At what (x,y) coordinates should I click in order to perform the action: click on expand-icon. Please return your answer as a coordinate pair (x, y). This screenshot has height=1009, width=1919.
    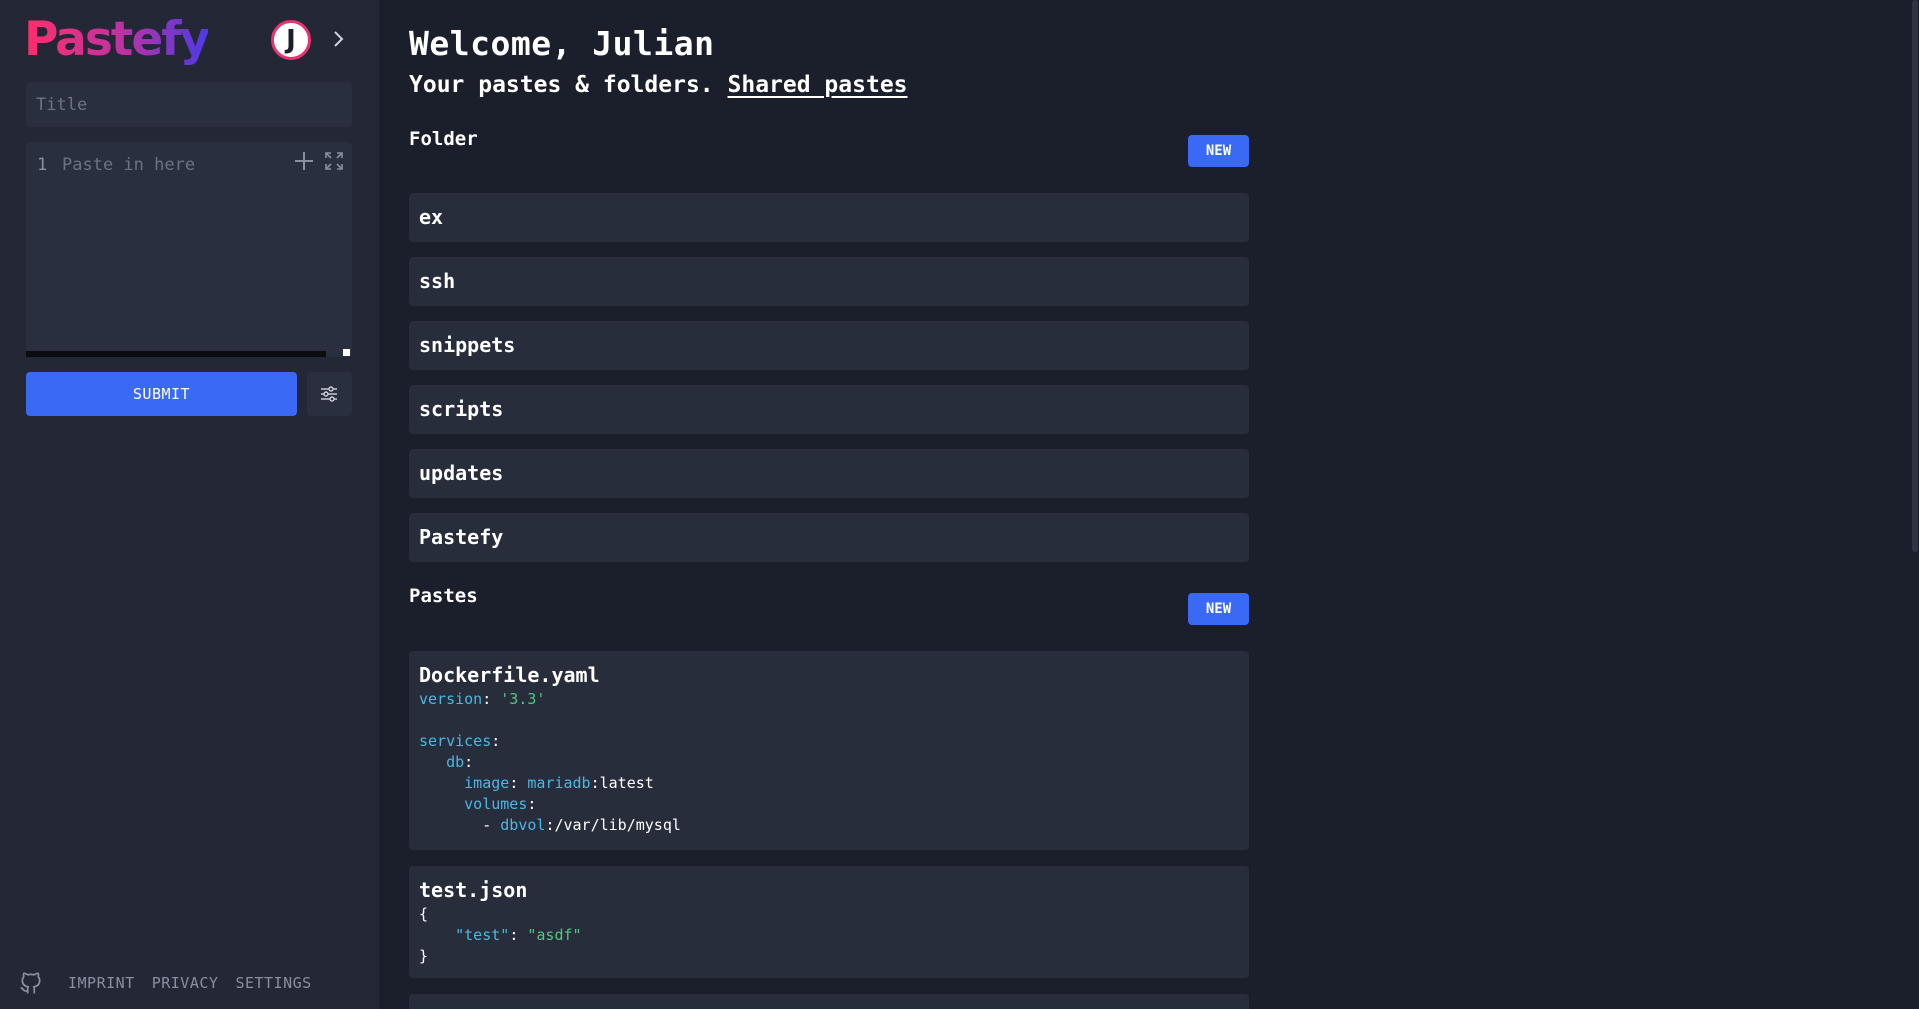
    Looking at the image, I should click on (334, 161).